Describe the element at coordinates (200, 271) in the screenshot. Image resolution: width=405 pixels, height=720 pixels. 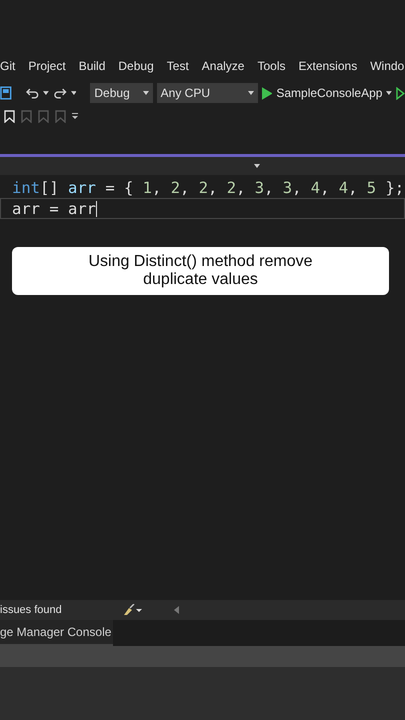
I see `caption: Using Distinct() method remove duplicate values` at that location.